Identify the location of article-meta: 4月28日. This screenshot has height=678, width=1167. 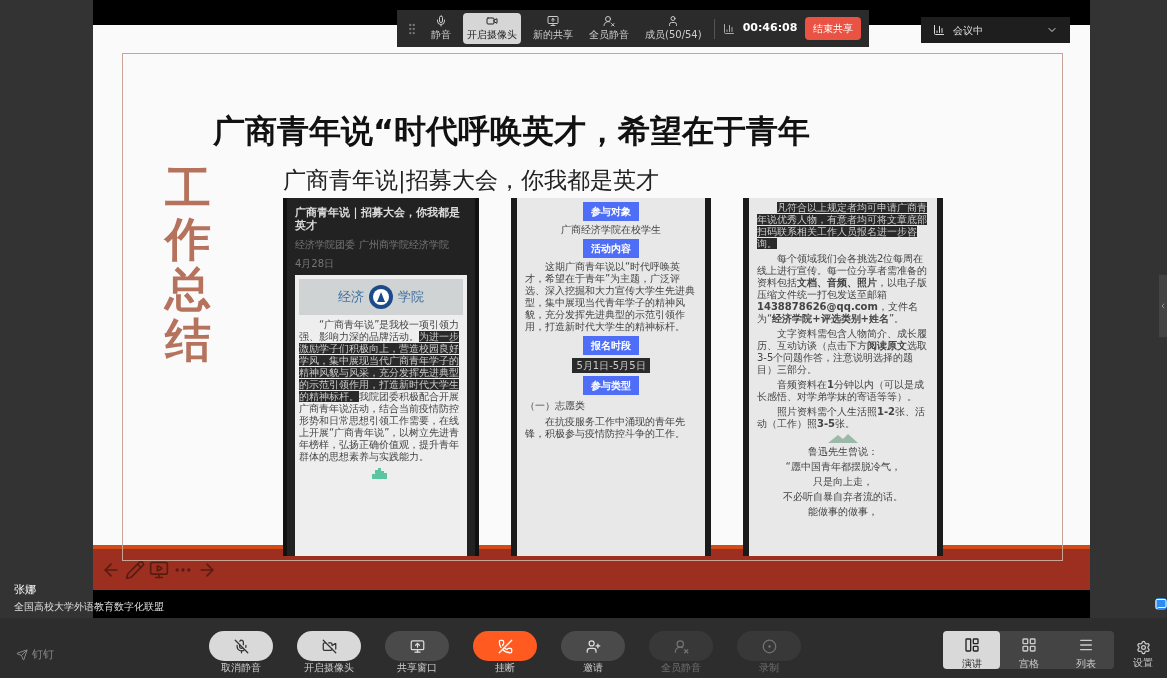
(315, 264).